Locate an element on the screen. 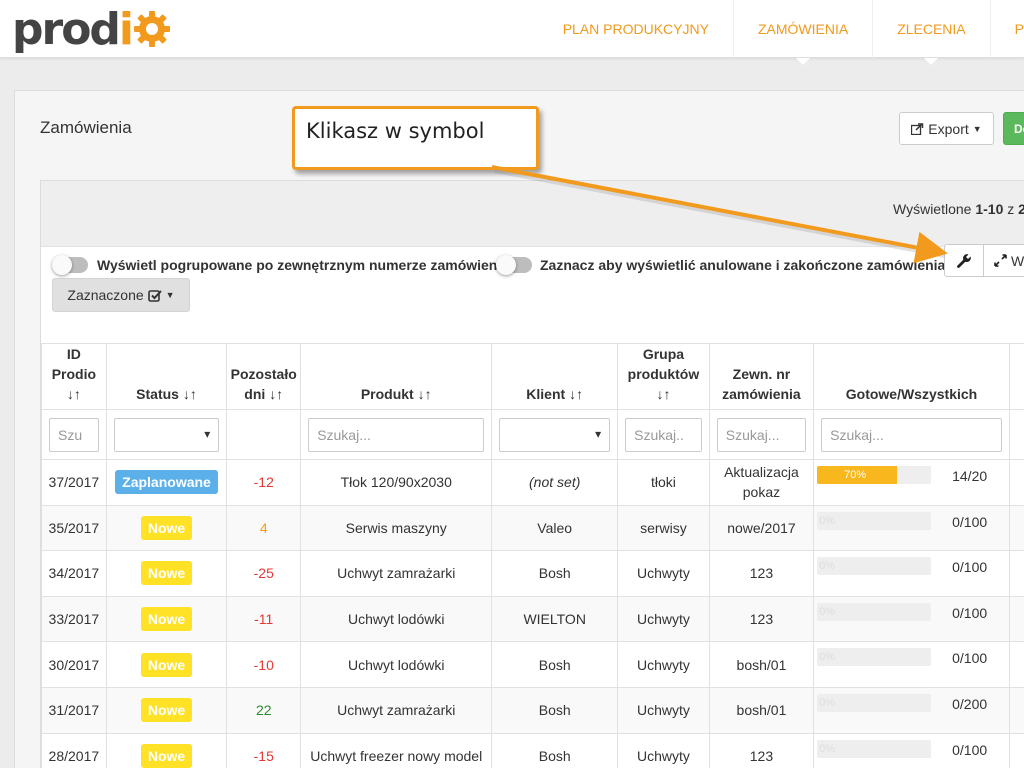 The image size is (1024, 768). id-filter-input: Szu is located at coordinates (74, 434).